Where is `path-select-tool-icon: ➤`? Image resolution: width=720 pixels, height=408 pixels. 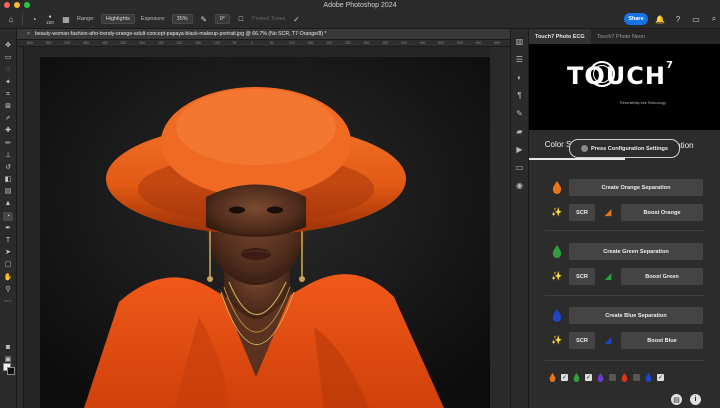 path-select-tool-icon: ➤ is located at coordinates (8, 252).